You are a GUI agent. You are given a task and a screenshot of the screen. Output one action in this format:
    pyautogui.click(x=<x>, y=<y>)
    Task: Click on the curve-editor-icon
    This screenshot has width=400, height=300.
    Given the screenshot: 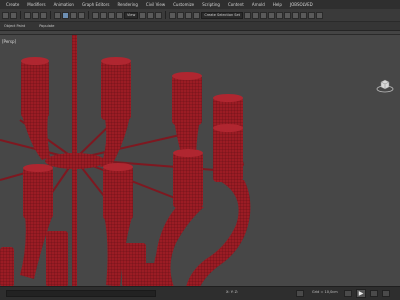 What is the action you would take?
    pyautogui.click(x=280, y=15)
    